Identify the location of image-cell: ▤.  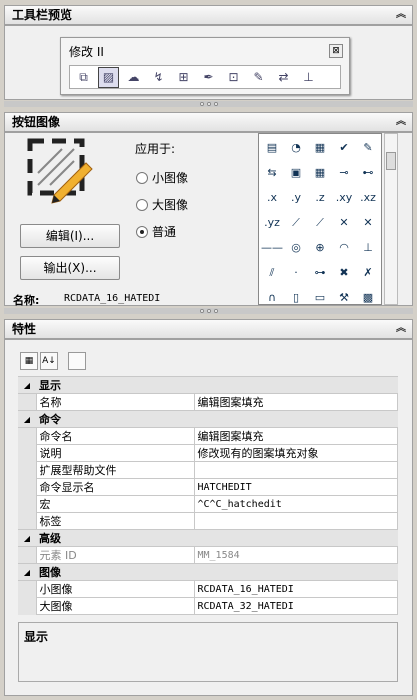
(272, 147).